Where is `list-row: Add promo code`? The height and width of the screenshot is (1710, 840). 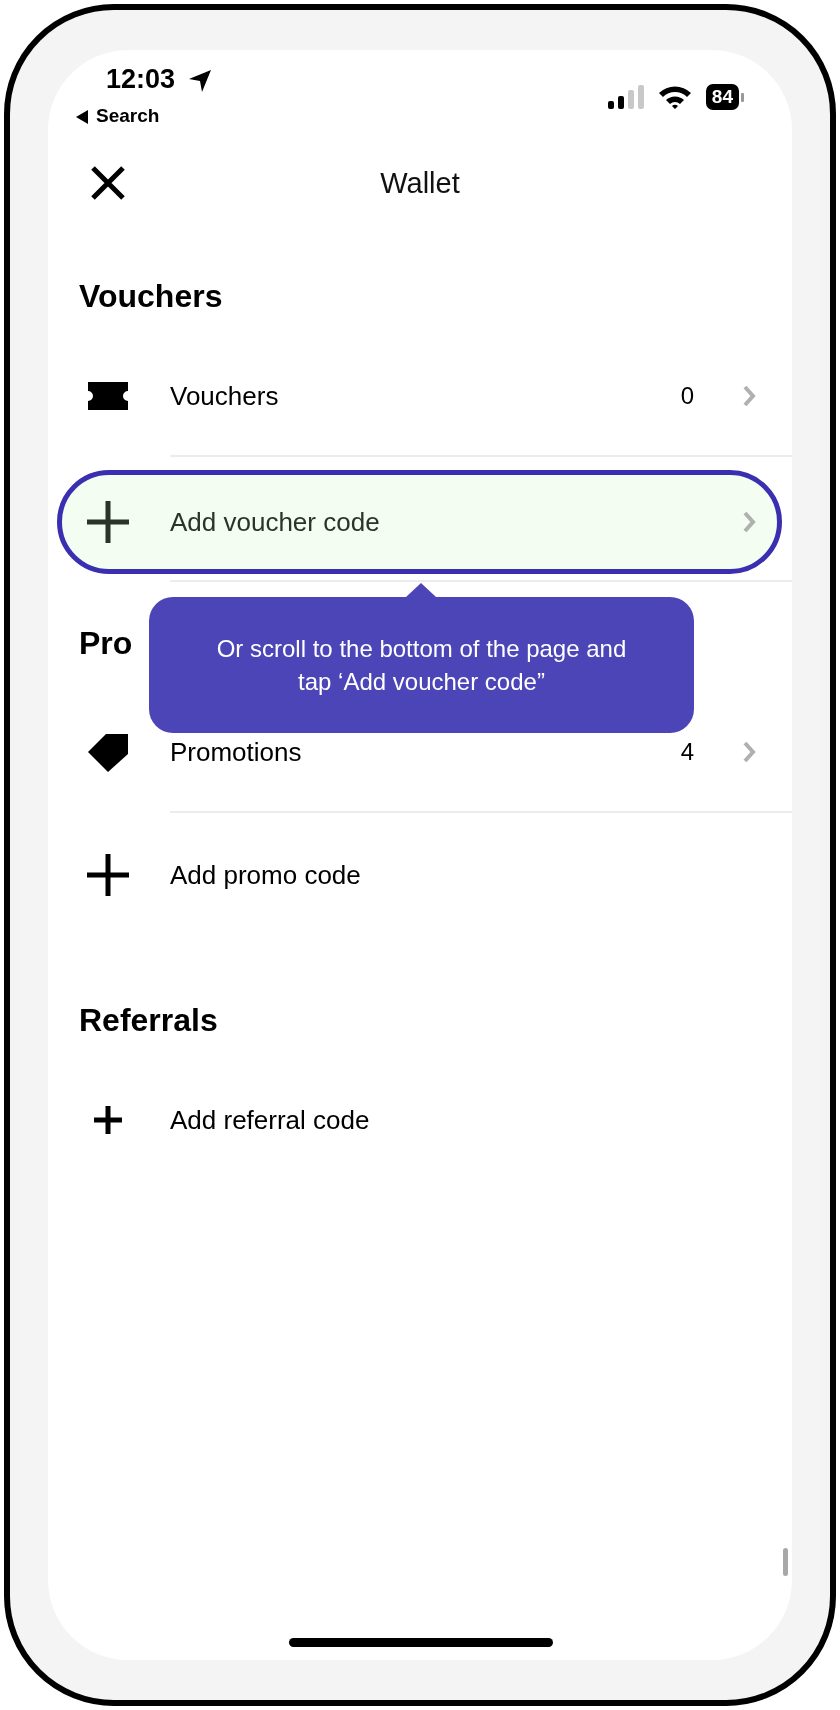 list-row: Add promo code is located at coordinates (420, 875).